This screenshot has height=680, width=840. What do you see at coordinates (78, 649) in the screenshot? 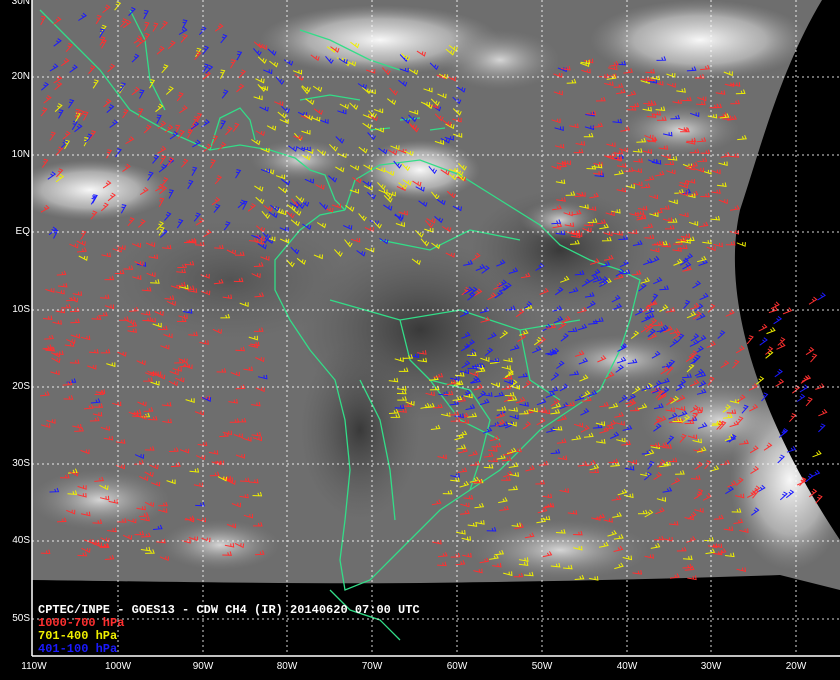
I see `legend-high-level: 401-100 hPa` at bounding box center [78, 649].